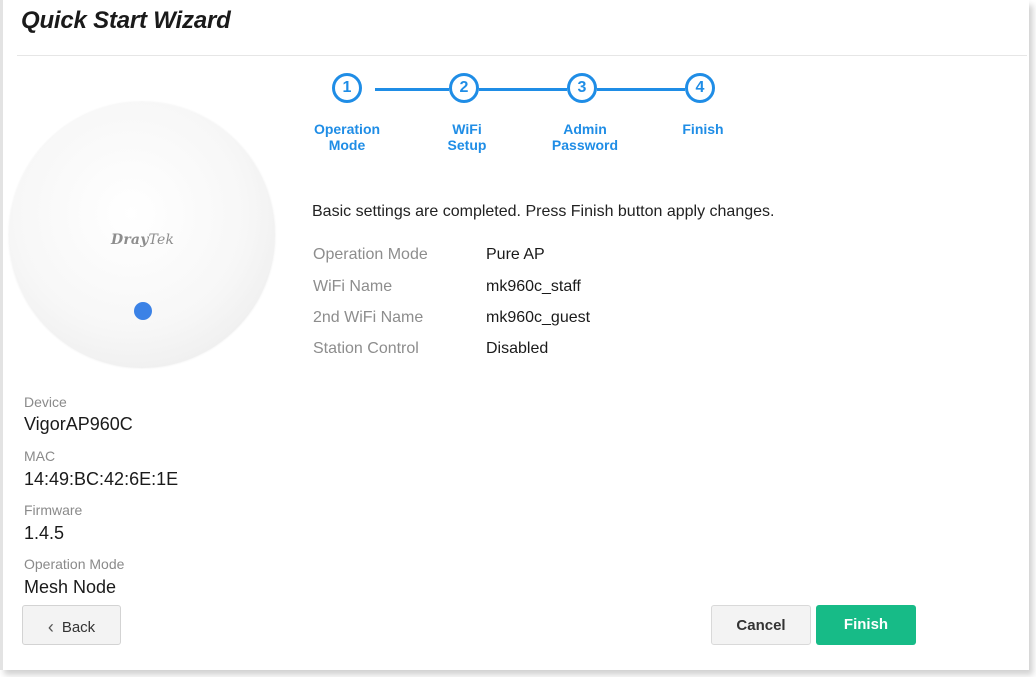 Image resolution: width=1036 pixels, height=677 pixels. What do you see at coordinates (582, 88) in the screenshot?
I see `step-3-circle: 3` at bounding box center [582, 88].